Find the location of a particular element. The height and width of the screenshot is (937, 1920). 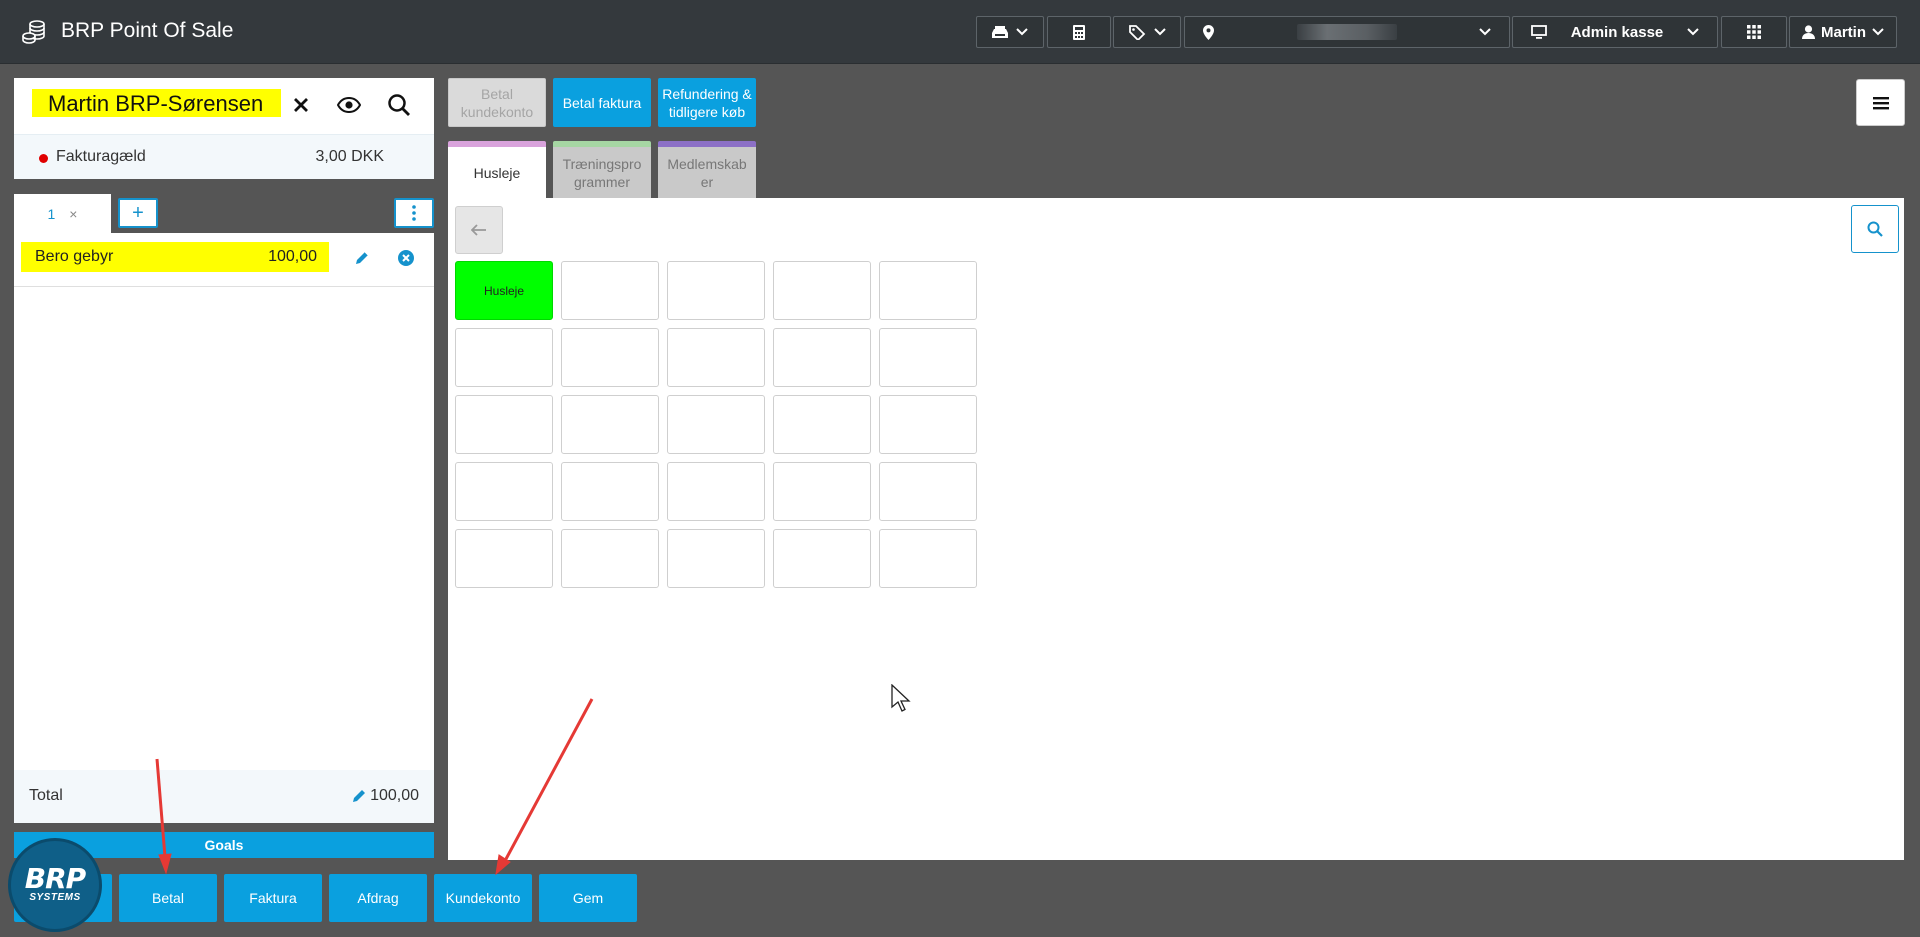

calculator-button is located at coordinates (1079, 32).